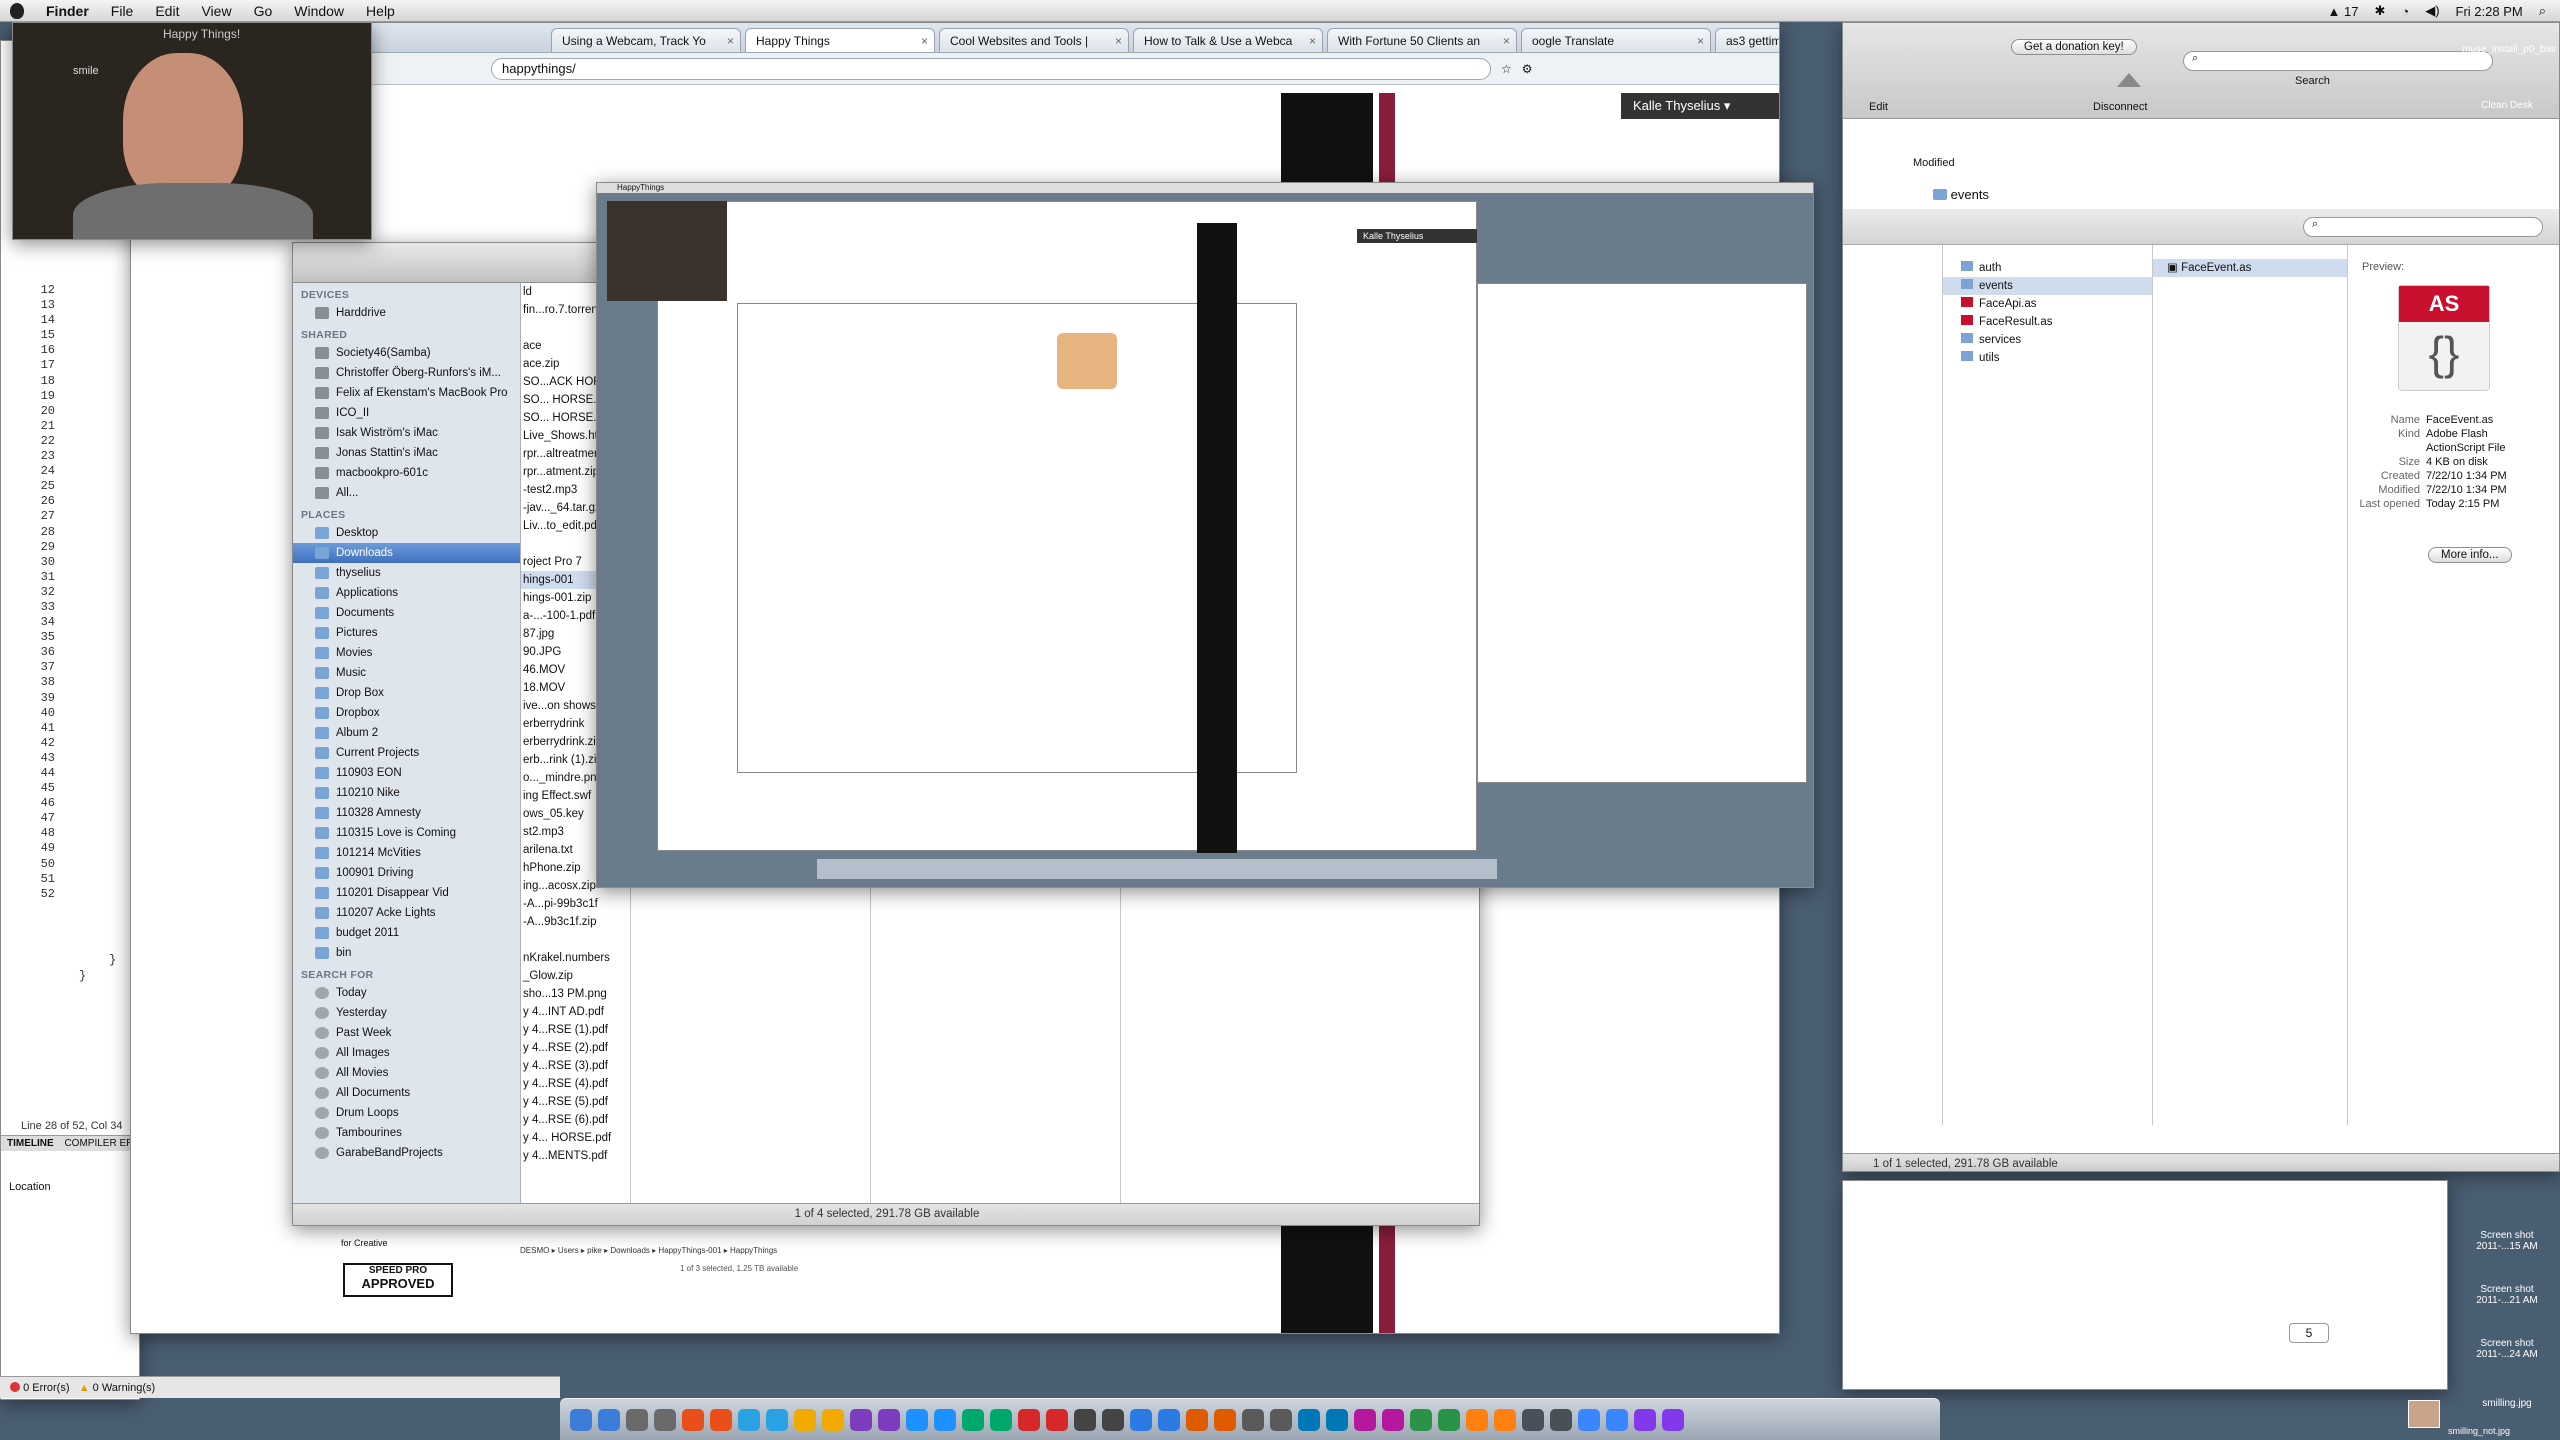 The height and width of the screenshot is (1440, 2560). Describe the element at coordinates (406, 1033) in the screenshot. I see `sidebar-item: Past Week` at that location.